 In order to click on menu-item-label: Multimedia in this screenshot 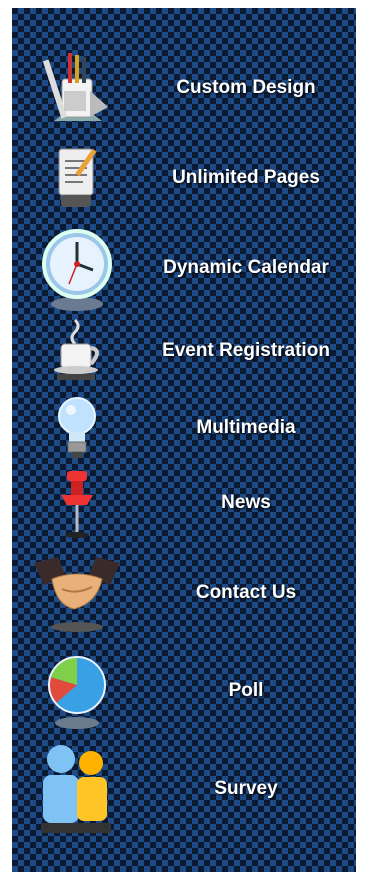, I will do `click(246, 427)`.